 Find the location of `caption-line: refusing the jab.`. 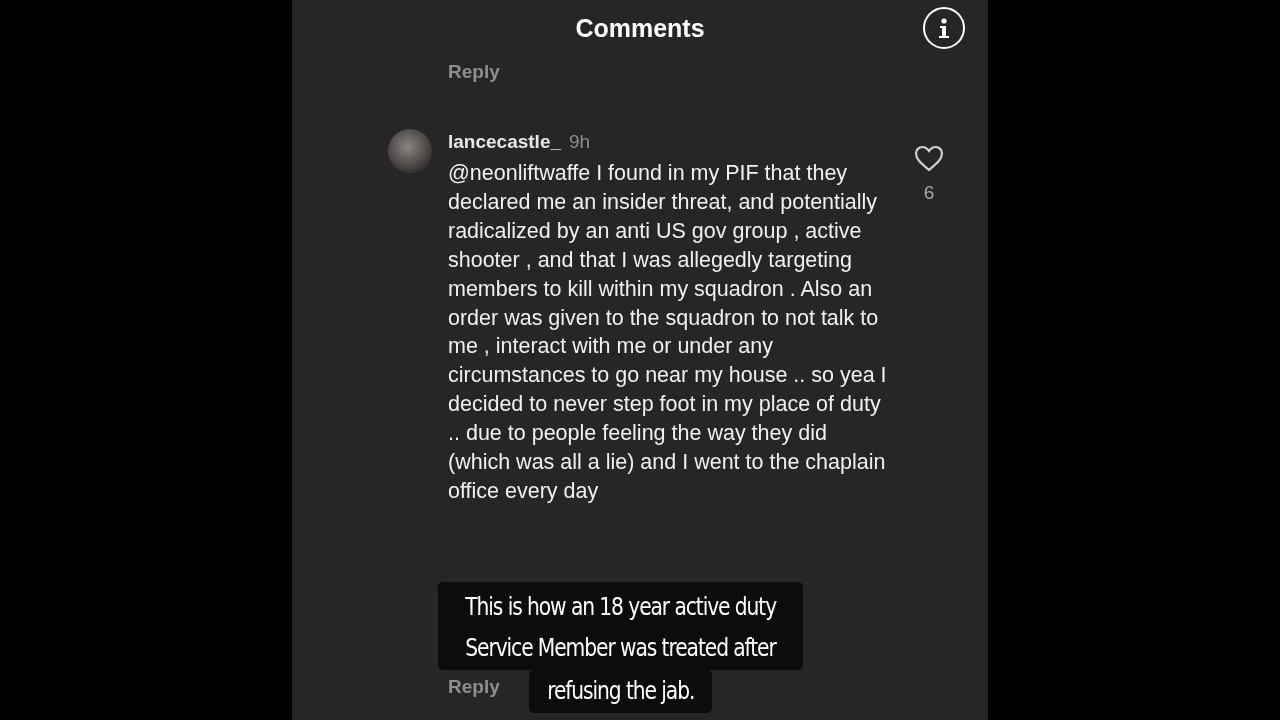

caption-line: refusing the jab. is located at coordinates (621, 691).